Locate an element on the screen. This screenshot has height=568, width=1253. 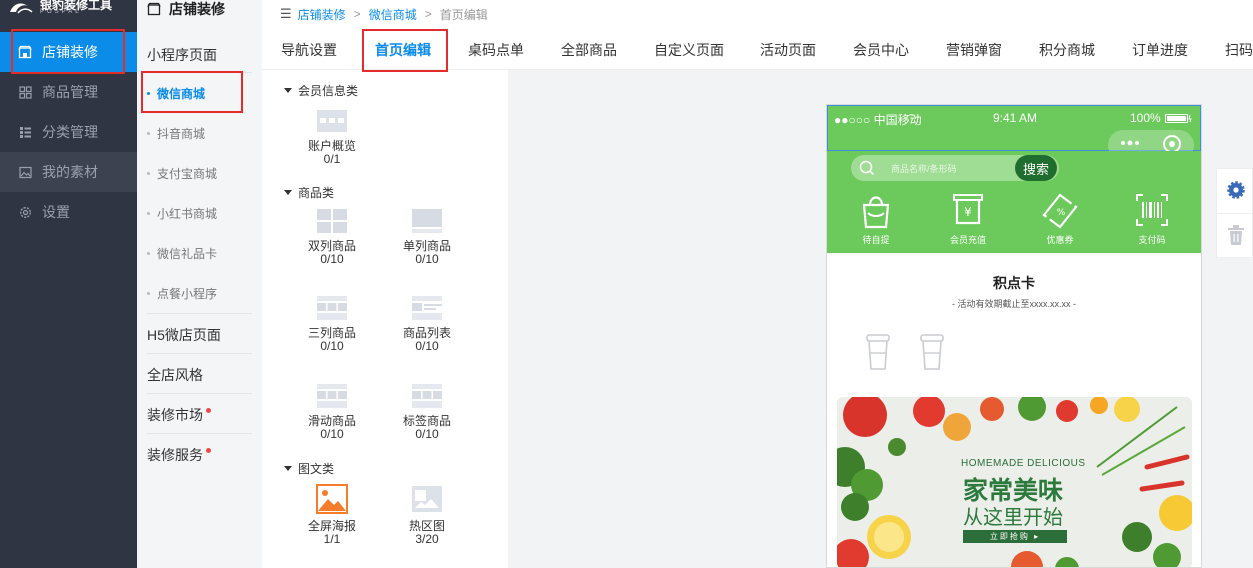
settings-gear-icon is located at coordinates (1236, 190).